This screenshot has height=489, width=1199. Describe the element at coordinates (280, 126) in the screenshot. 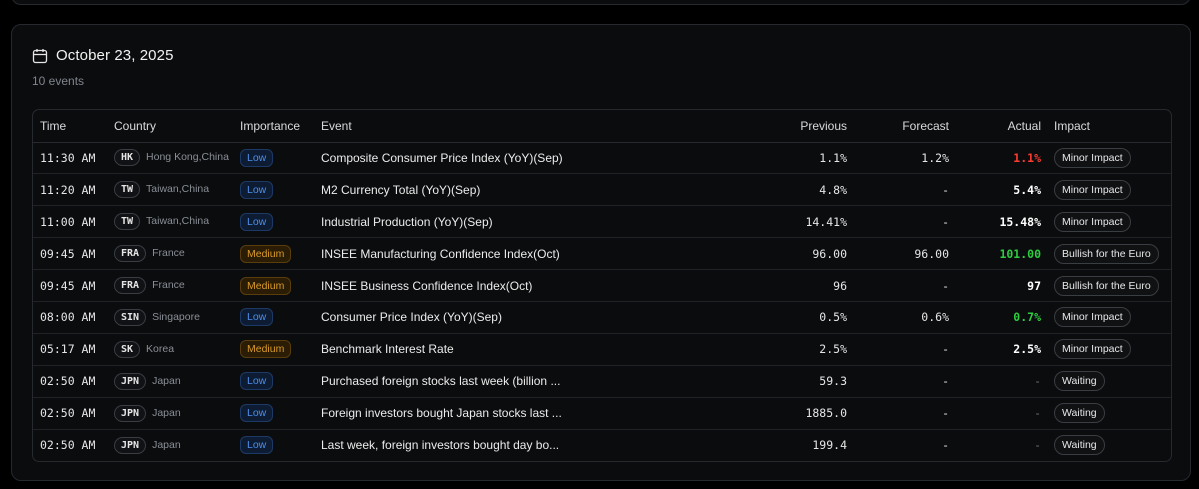

I see `col-header-importance: Importance` at that location.